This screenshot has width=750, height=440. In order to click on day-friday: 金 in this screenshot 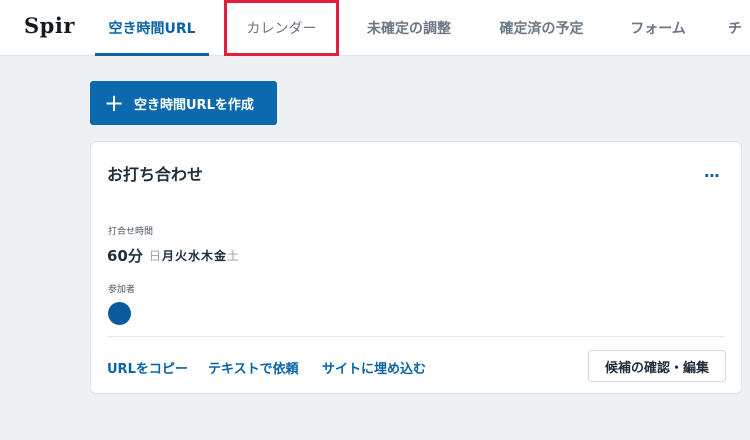, I will do `click(220, 256)`.